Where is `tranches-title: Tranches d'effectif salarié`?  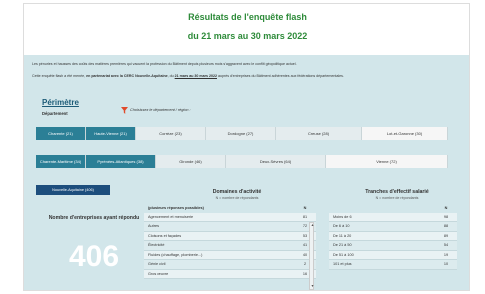 tranches-title: Tranches d'effectif salarié is located at coordinates (397, 192).